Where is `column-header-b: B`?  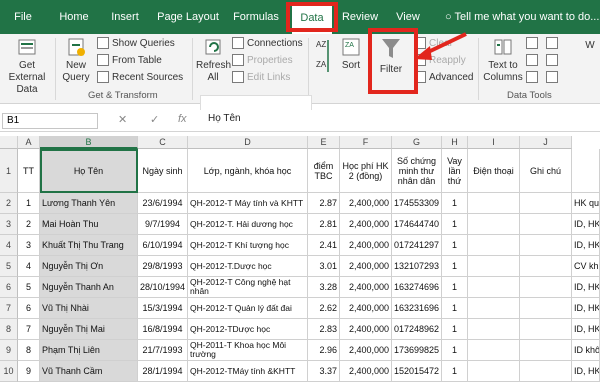
column-header-b: B is located at coordinates (89, 142).